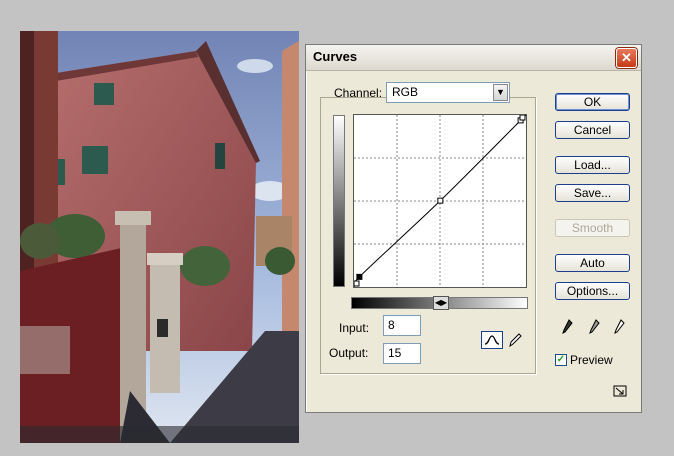 The width and height of the screenshot is (674, 456). I want to click on channel-value: RGB, so click(405, 92).